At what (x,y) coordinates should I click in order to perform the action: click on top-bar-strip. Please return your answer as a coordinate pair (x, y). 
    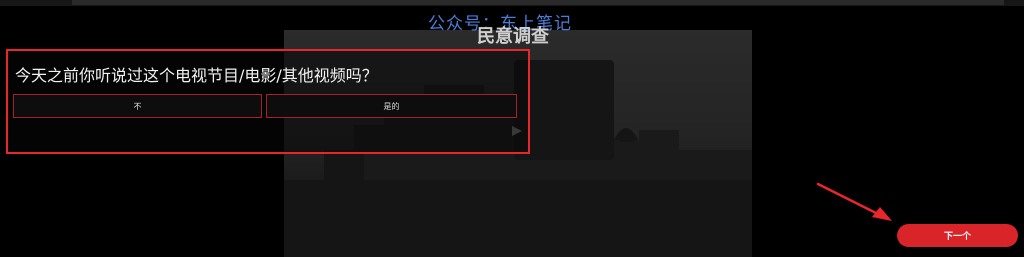
    Looking at the image, I should click on (538, 2).